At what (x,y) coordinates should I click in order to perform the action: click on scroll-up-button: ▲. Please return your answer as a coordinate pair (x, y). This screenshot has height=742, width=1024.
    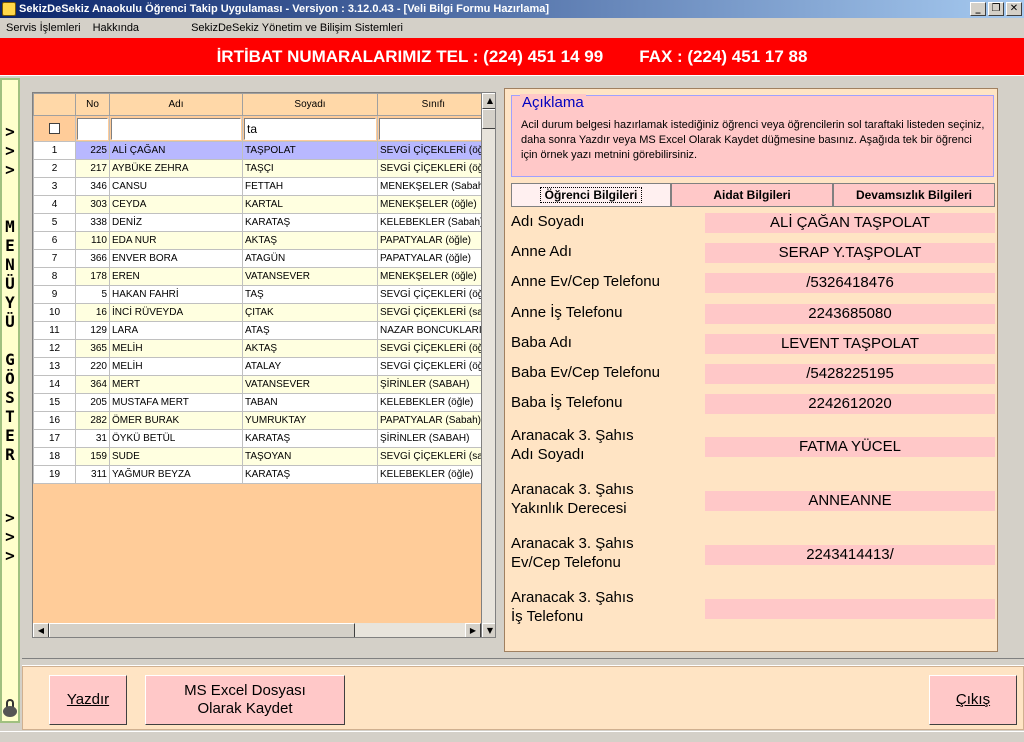
    Looking at the image, I should click on (488, 101).